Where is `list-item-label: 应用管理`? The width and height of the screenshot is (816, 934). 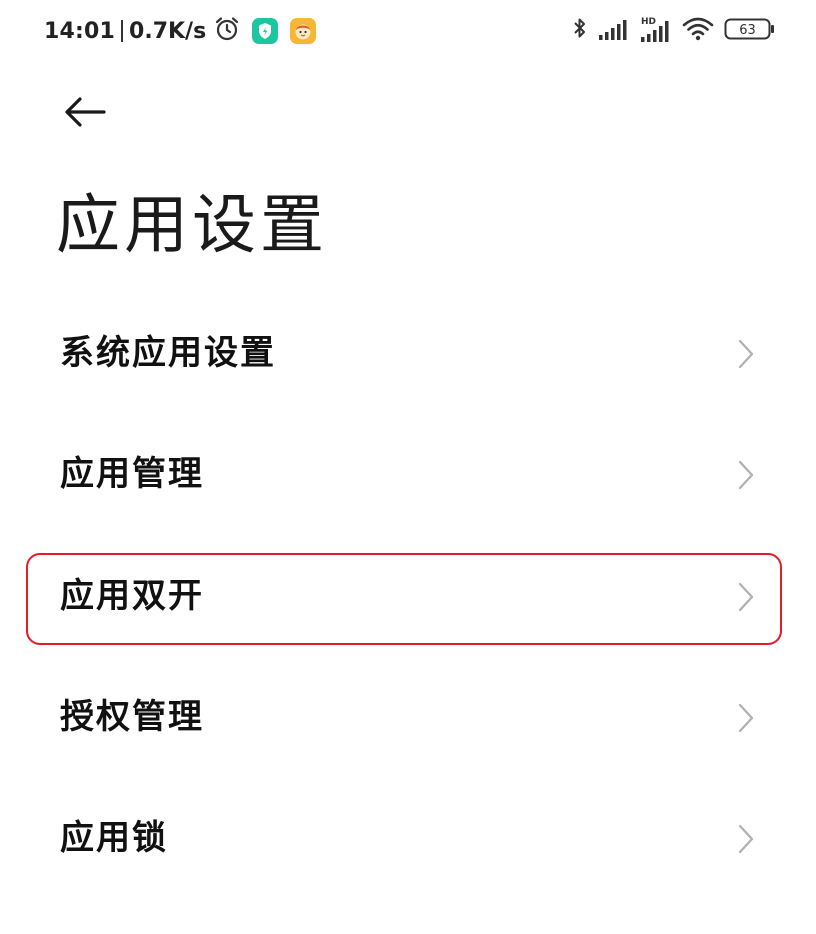 list-item-label: 应用管理 is located at coordinates (132, 474).